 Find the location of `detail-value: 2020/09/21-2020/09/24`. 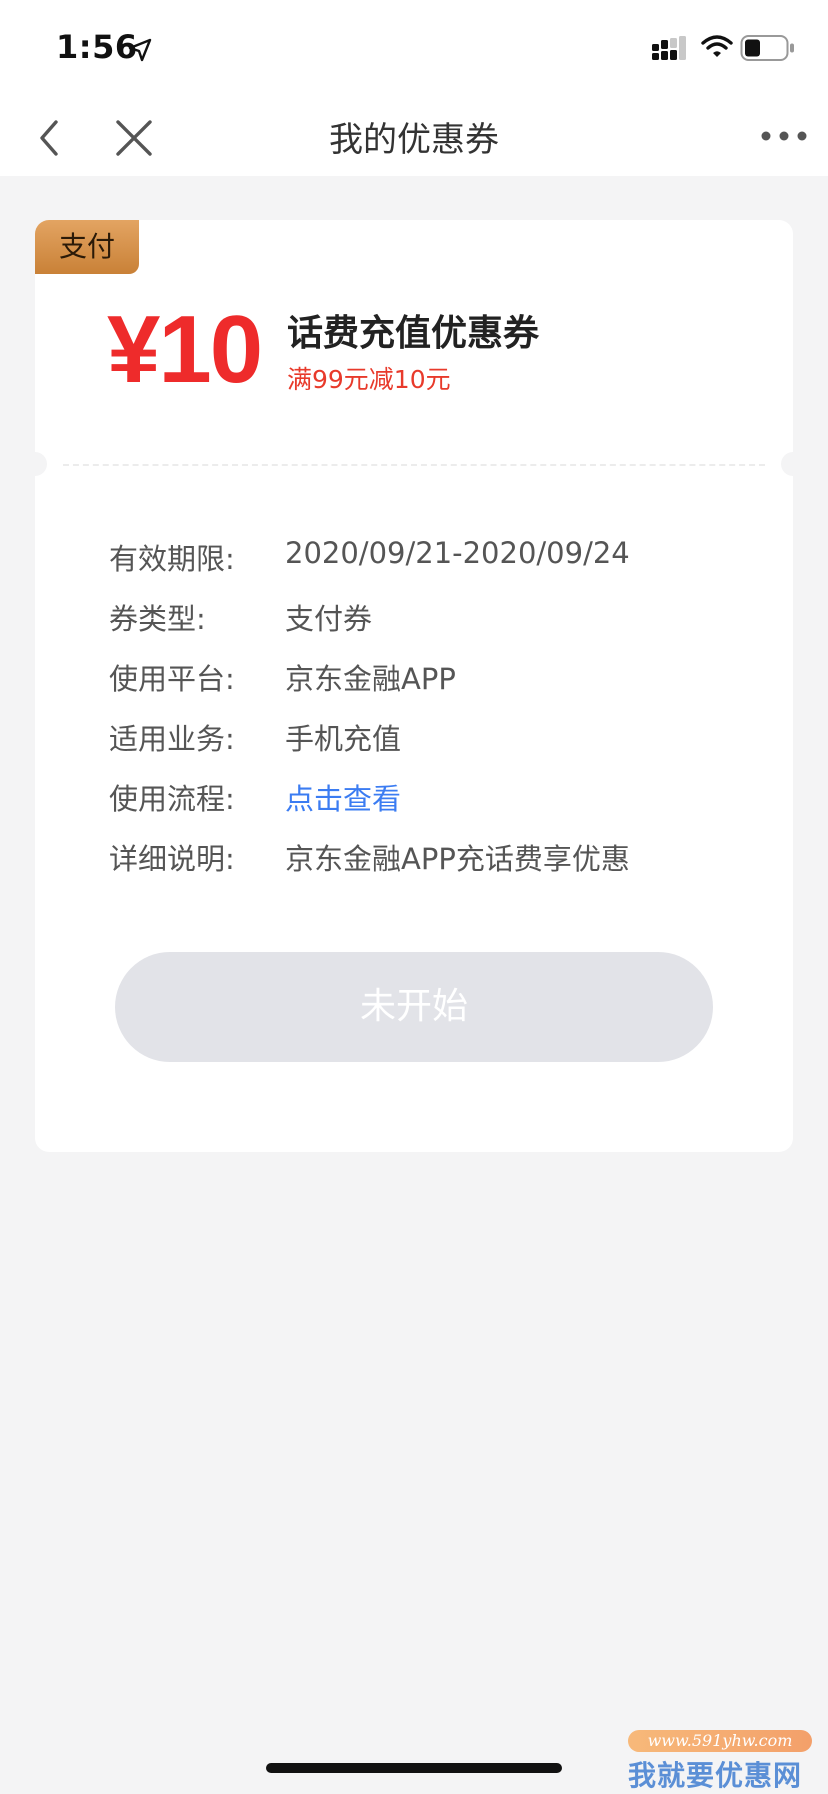

detail-value: 2020/09/21-2020/09/24 is located at coordinates (457, 553).